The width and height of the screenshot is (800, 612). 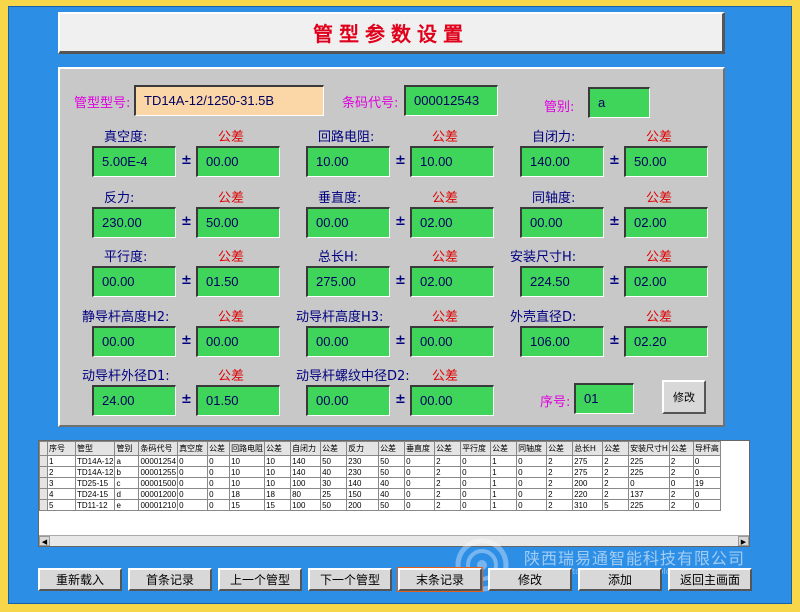 What do you see at coordinates (247, 448) in the screenshot?
I see `column-header: 回路电阻` at bounding box center [247, 448].